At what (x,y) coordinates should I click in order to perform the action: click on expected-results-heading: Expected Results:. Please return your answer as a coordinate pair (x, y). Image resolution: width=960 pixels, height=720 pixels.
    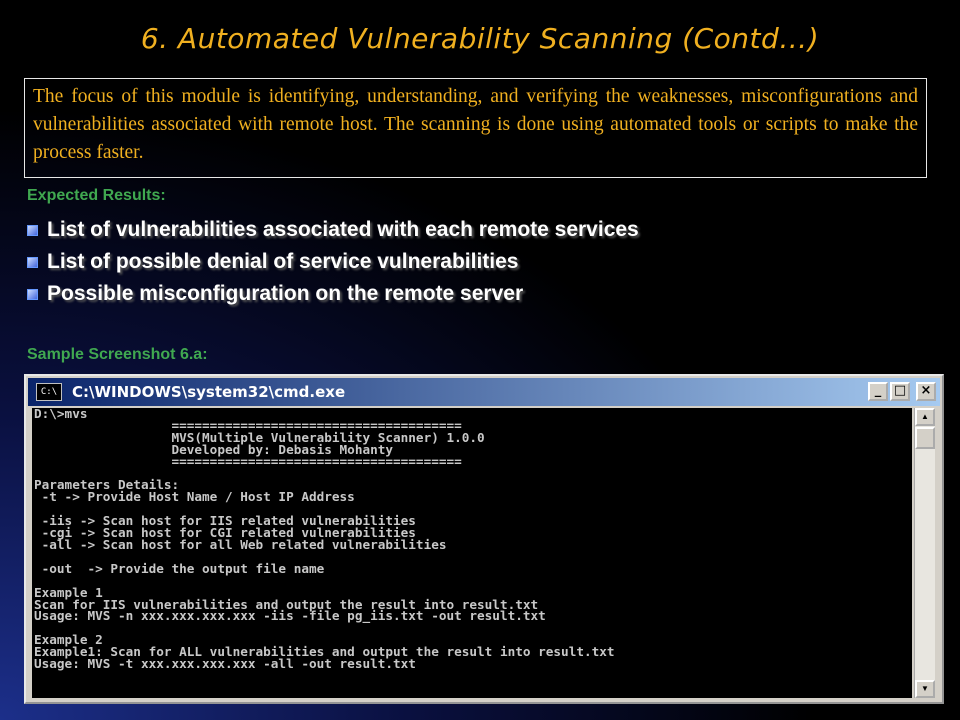
    Looking at the image, I should click on (96, 195).